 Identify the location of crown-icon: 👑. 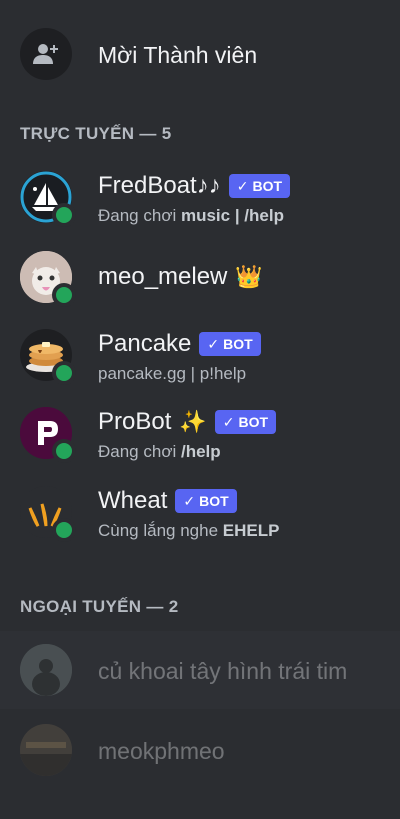
(249, 276).